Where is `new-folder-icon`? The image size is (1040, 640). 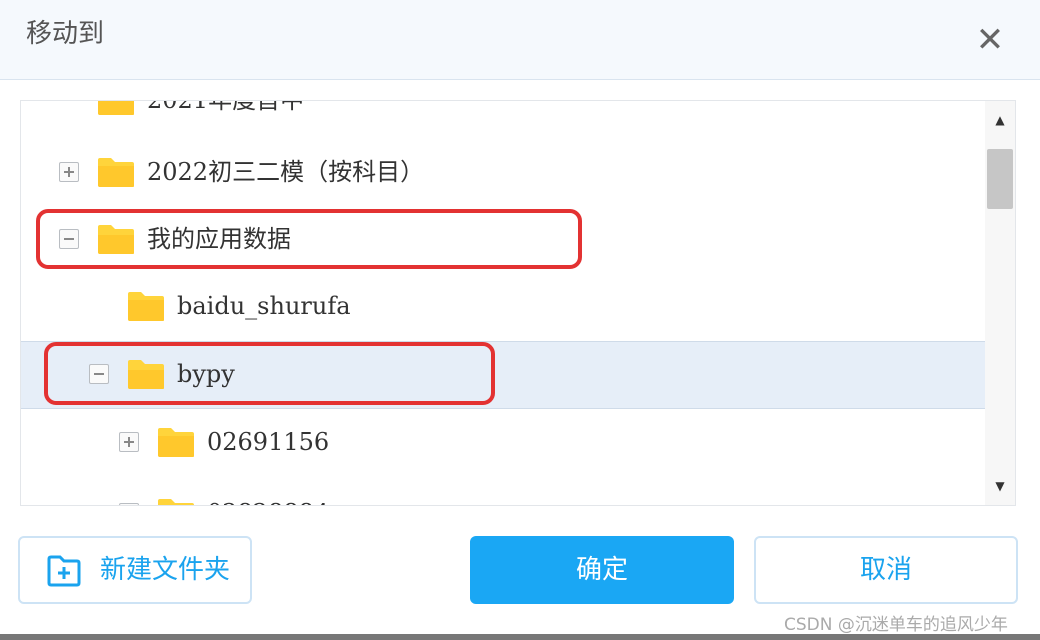 new-folder-icon is located at coordinates (64, 571).